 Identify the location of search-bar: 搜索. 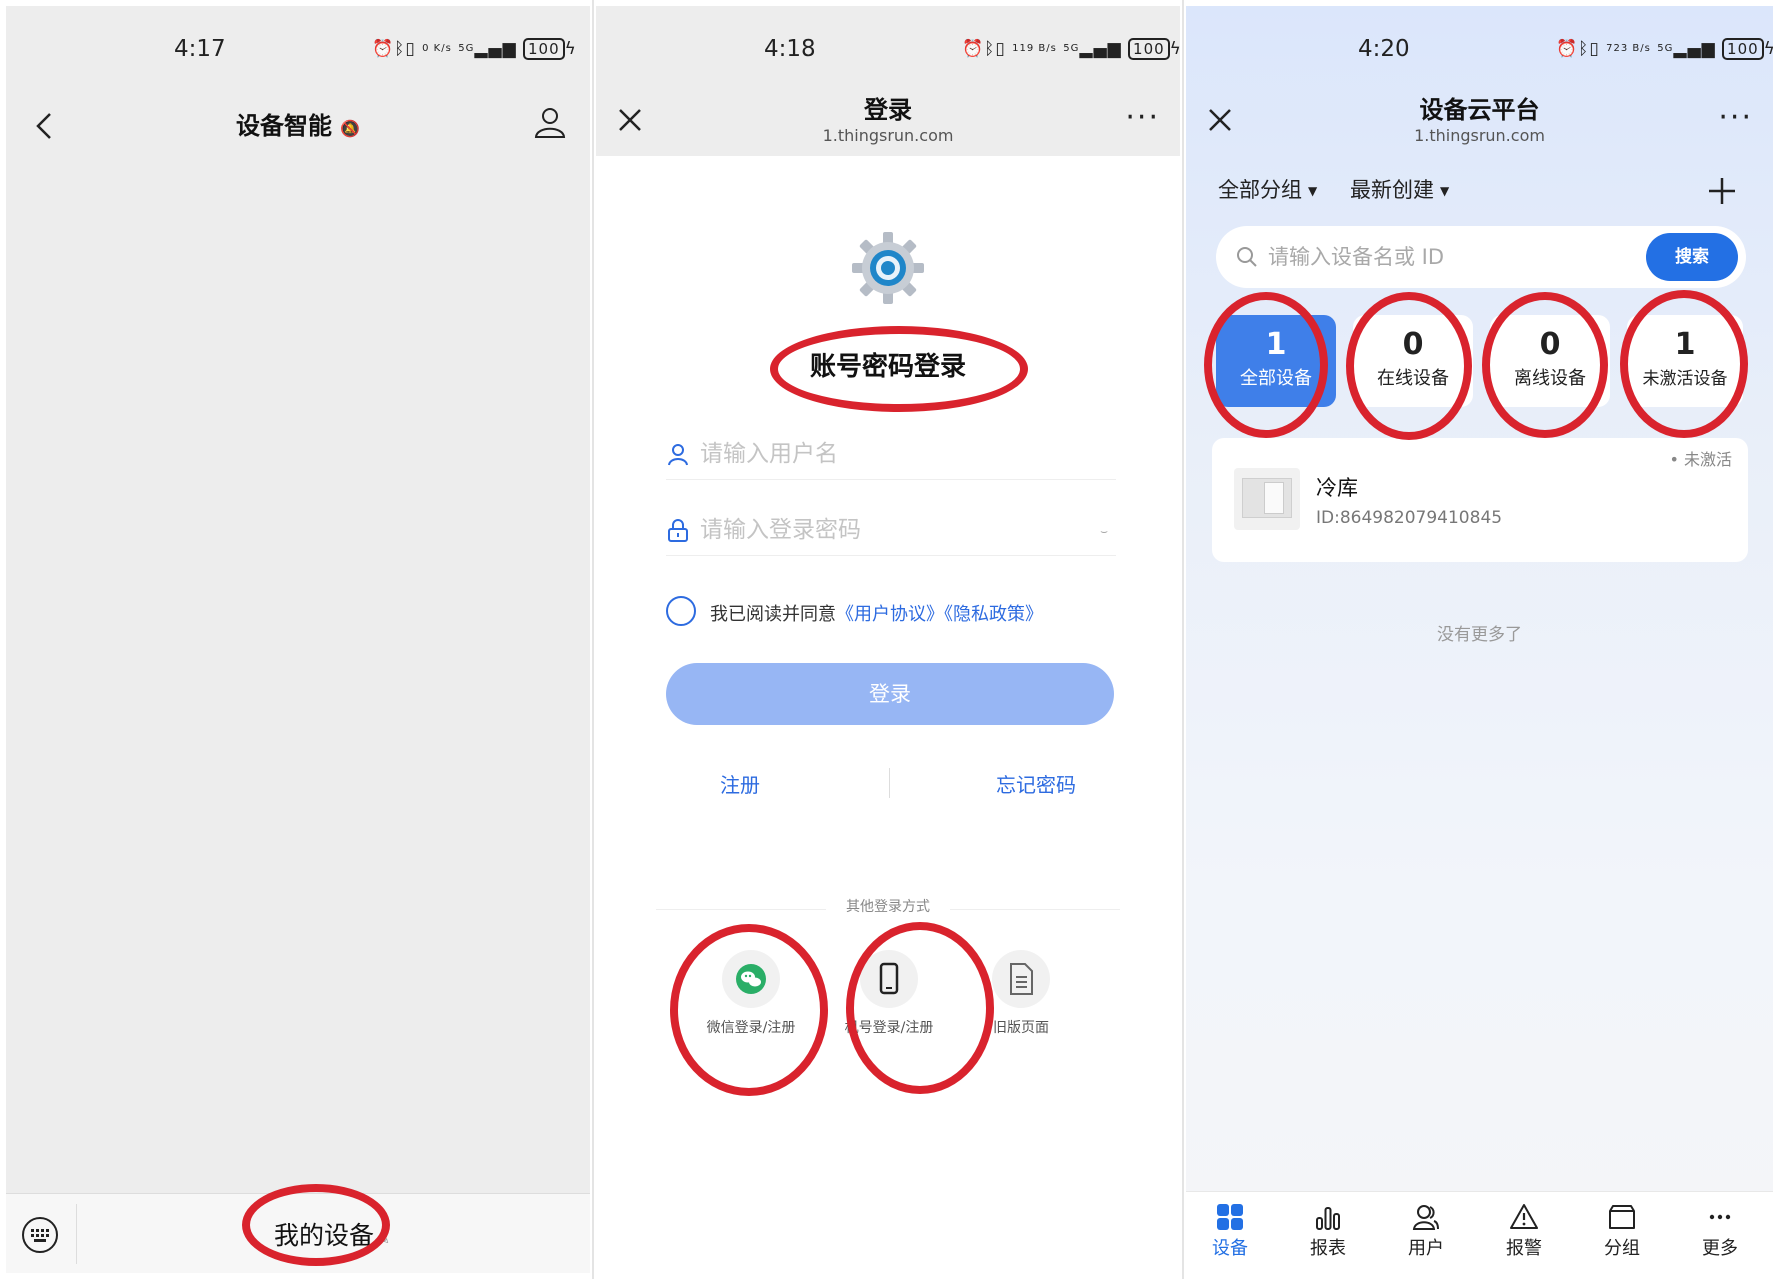
(1481, 257).